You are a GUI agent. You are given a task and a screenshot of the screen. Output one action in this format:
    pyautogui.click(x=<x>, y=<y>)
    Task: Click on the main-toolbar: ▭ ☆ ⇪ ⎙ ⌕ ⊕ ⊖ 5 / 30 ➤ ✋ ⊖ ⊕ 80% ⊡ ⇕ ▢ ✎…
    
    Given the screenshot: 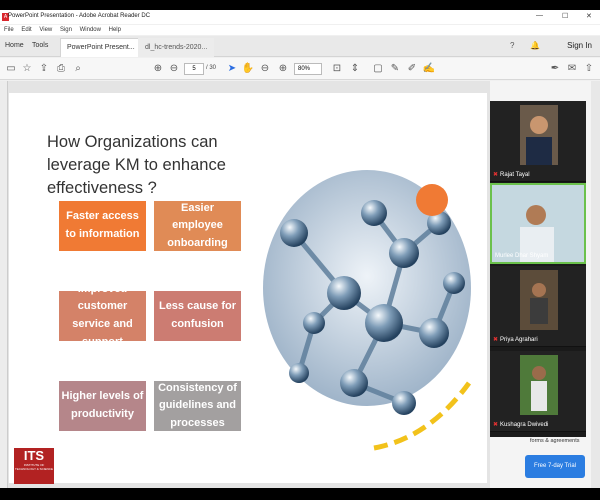 What is the action you would take?
    pyautogui.click(x=300, y=69)
    